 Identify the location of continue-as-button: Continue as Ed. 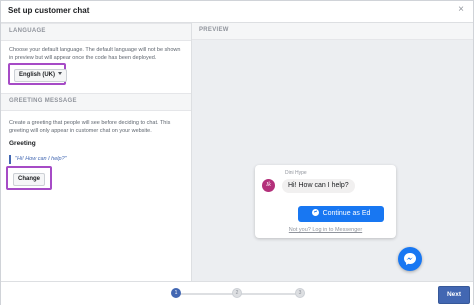
(341, 214).